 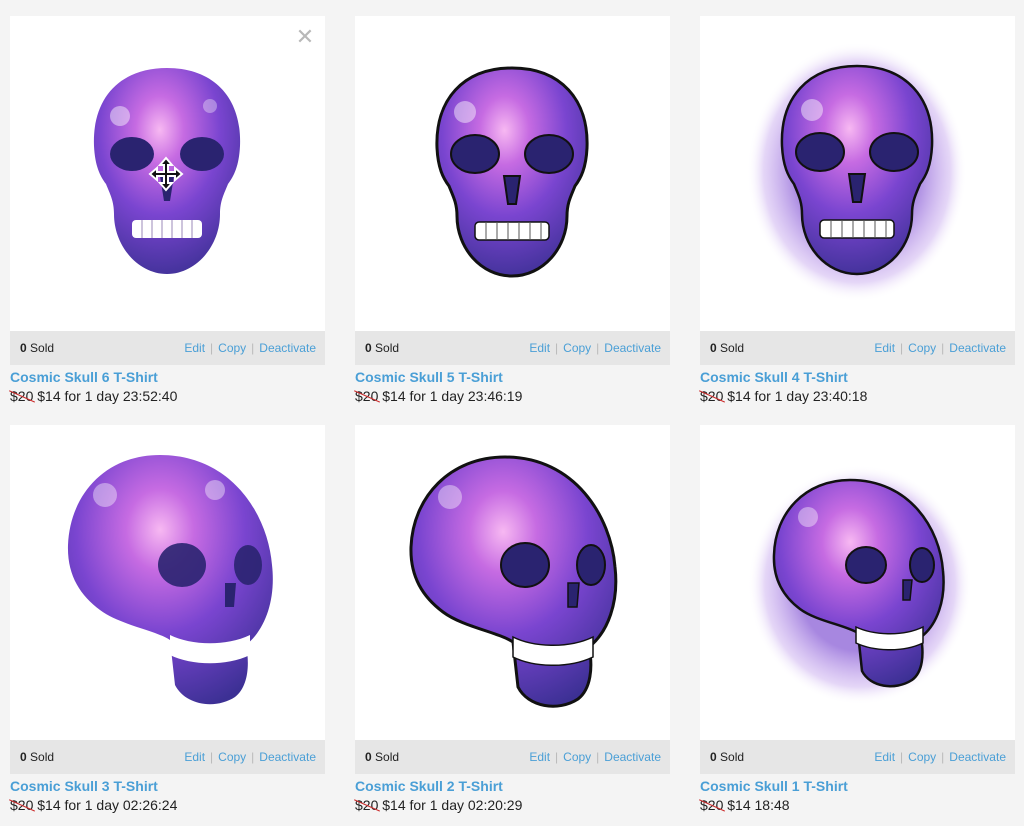 I want to click on product-title: Cosmic Skull 4 T-Shirt, so click(x=857, y=377).